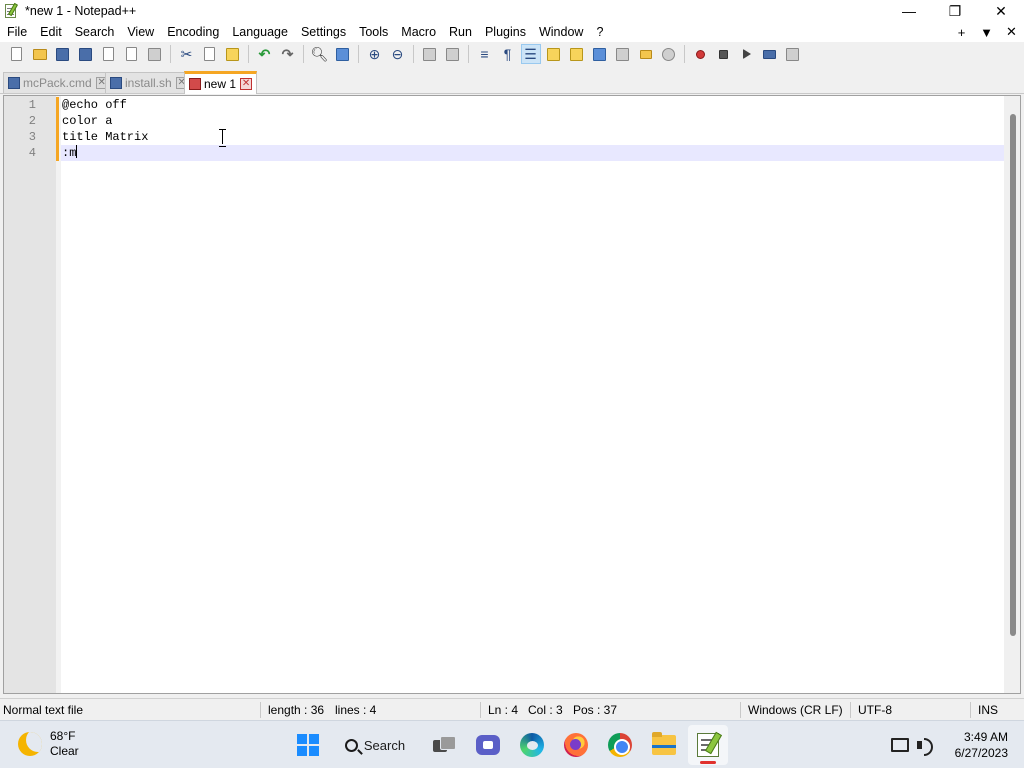 This screenshot has width=1024, height=769. I want to click on code-line-text: color a, so click(87, 121).